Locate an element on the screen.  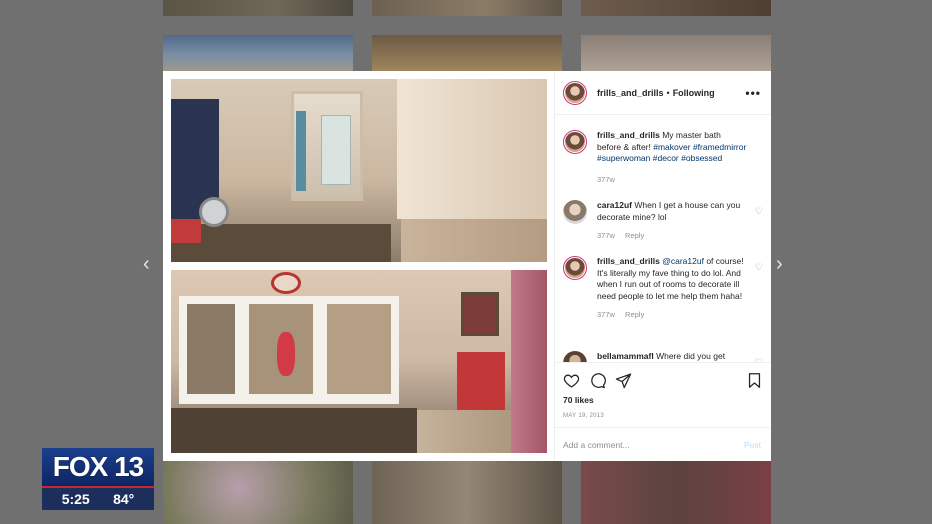
station-logo: FOX 13 is located at coordinates (98, 466).